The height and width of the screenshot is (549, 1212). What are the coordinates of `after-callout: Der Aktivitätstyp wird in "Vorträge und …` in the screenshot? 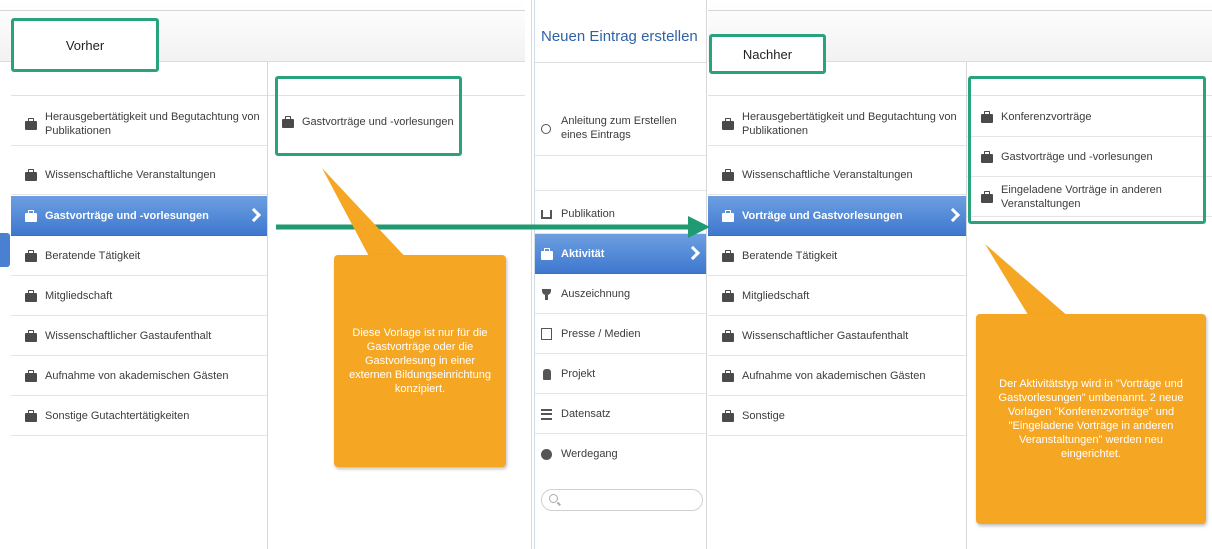 It's located at (1091, 419).